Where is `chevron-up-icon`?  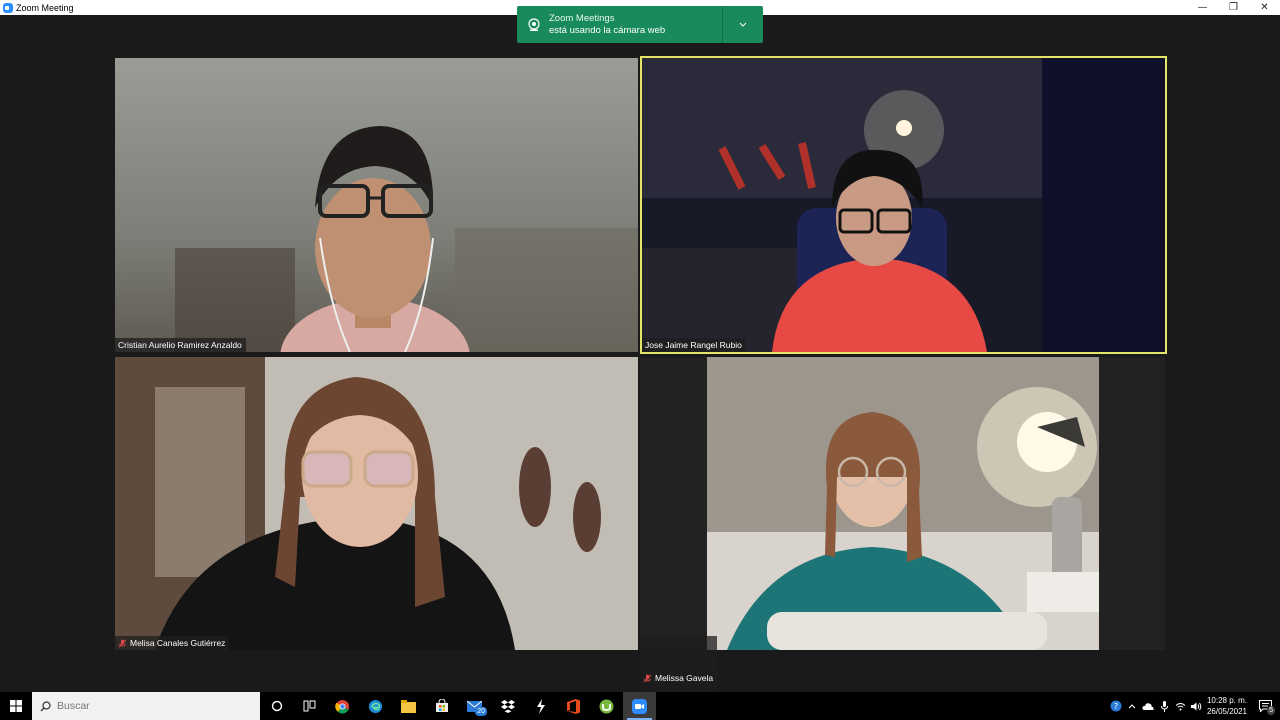
chevron-up-icon is located at coordinates (1132, 705).